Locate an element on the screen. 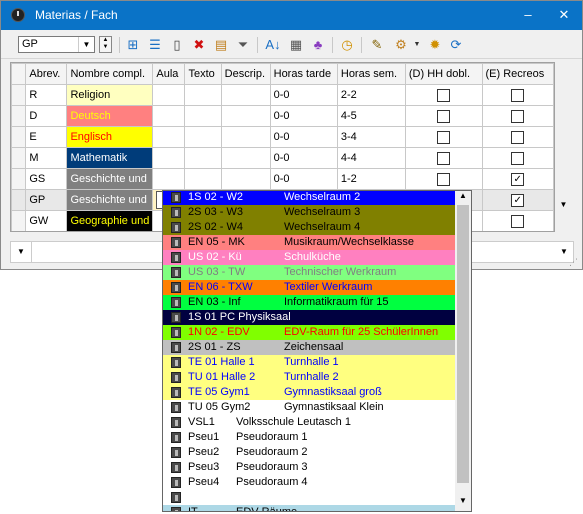 This screenshot has height=514, width=583. cell-abrev: D is located at coordinates (46, 116).